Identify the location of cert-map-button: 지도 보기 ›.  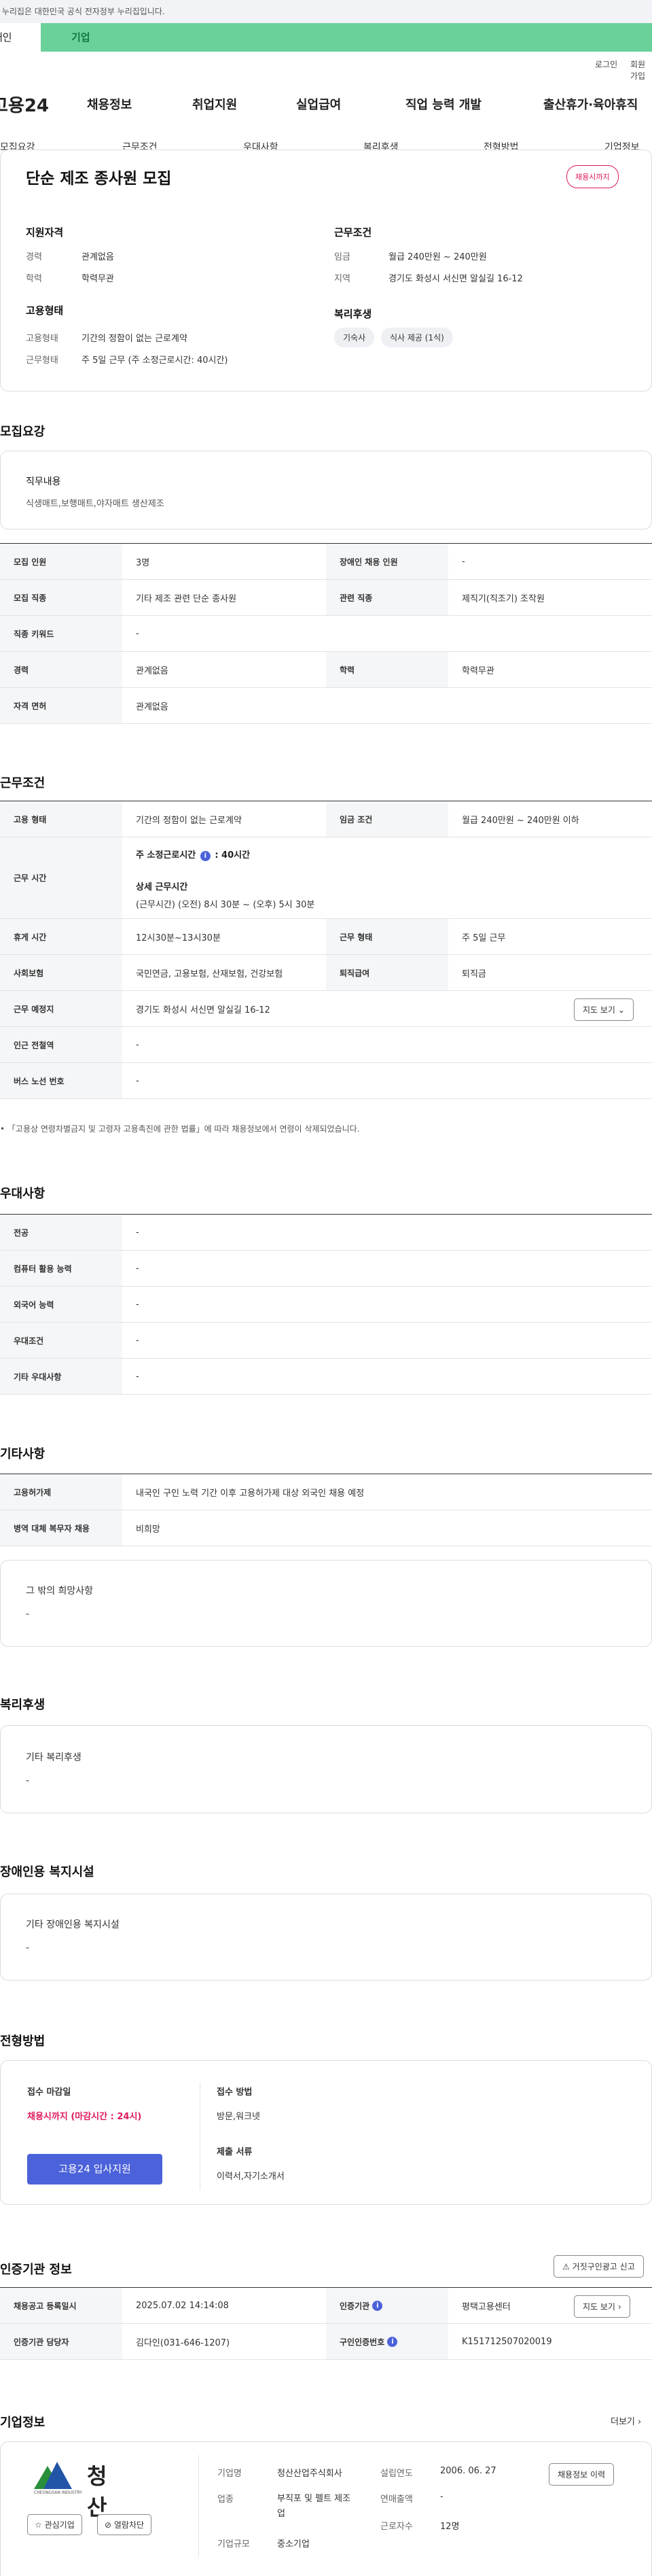
(602, 2306).